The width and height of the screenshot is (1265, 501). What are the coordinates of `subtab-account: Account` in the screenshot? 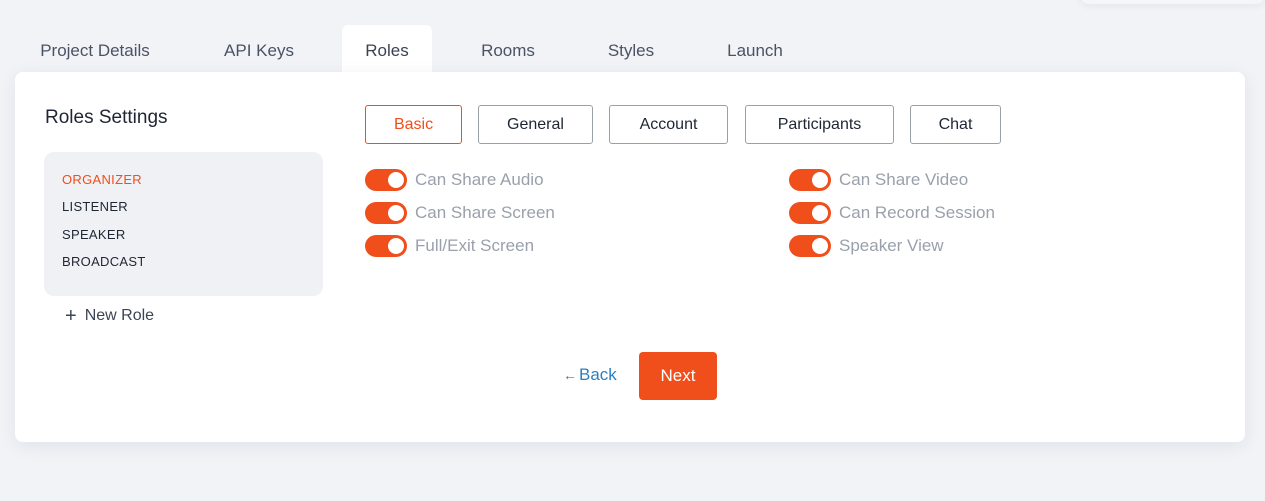 It's located at (668, 124).